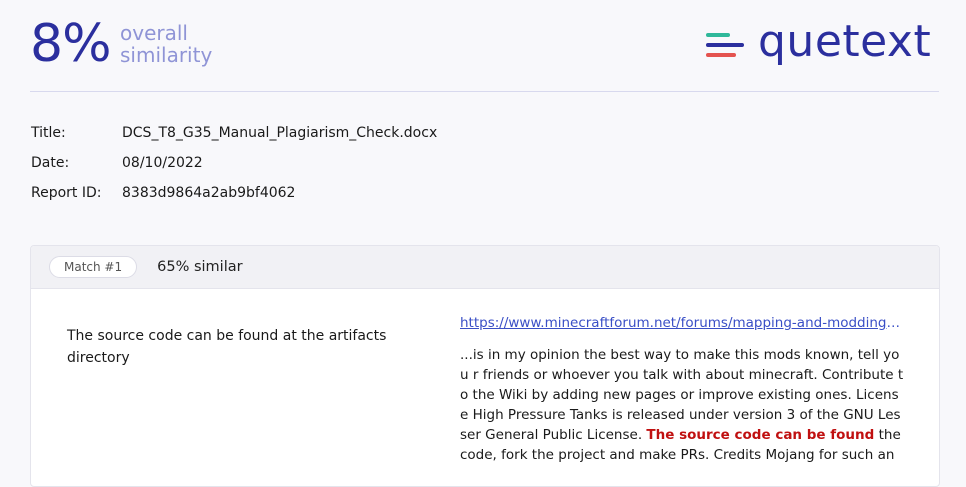  Describe the element at coordinates (760, 435) in the screenshot. I see `source-text-highlight: The source code can be found` at that location.